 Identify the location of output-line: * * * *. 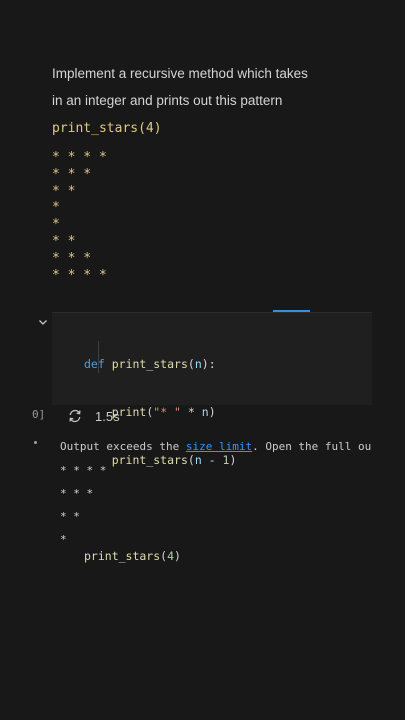
(83, 470).